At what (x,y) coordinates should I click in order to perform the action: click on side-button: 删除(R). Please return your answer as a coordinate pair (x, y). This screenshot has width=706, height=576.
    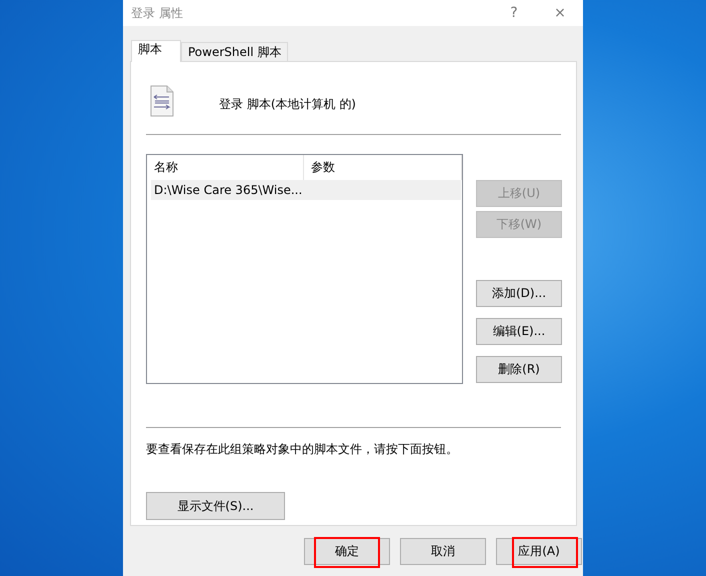
    Looking at the image, I should click on (519, 369).